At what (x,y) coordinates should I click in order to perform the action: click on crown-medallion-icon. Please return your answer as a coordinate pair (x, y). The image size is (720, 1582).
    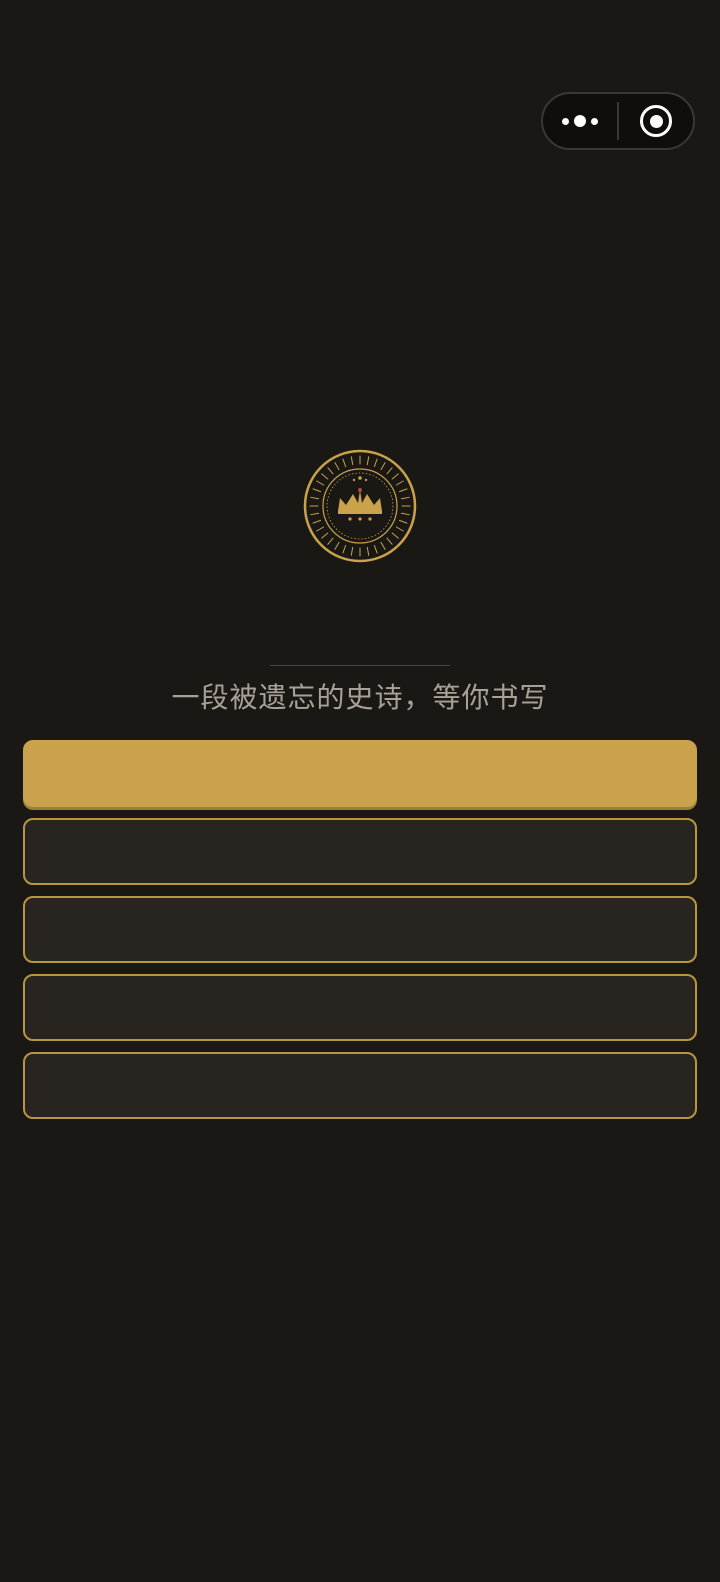
    Looking at the image, I should click on (360, 506).